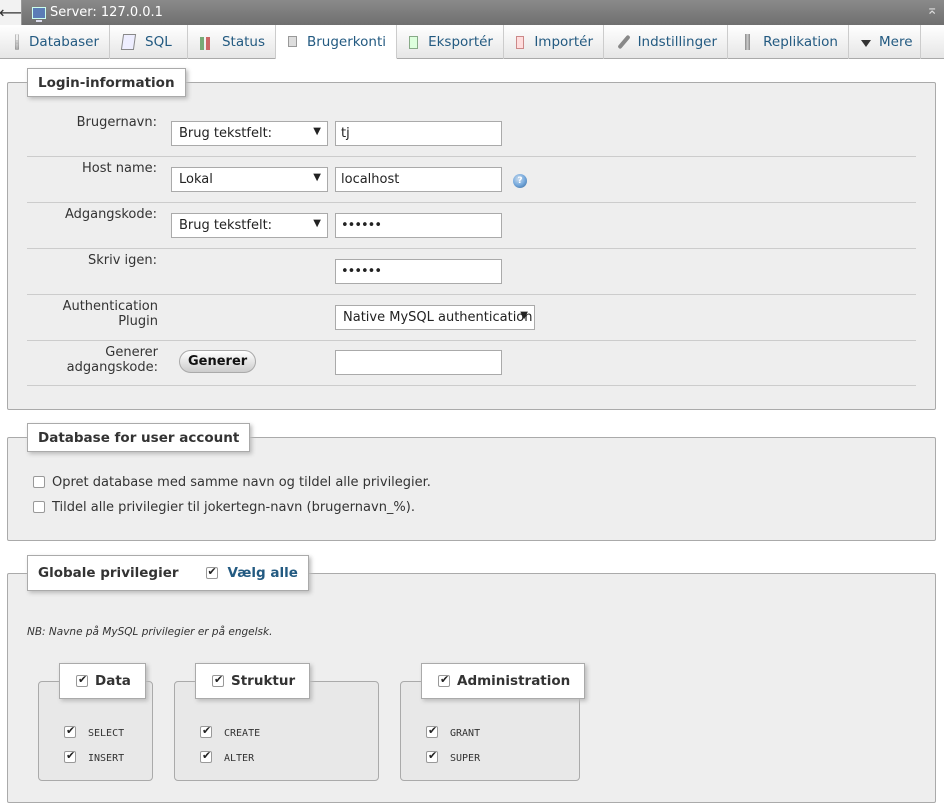 The height and width of the screenshot is (803, 944). I want to click on super-privilege-checkbox, so click(432, 756).